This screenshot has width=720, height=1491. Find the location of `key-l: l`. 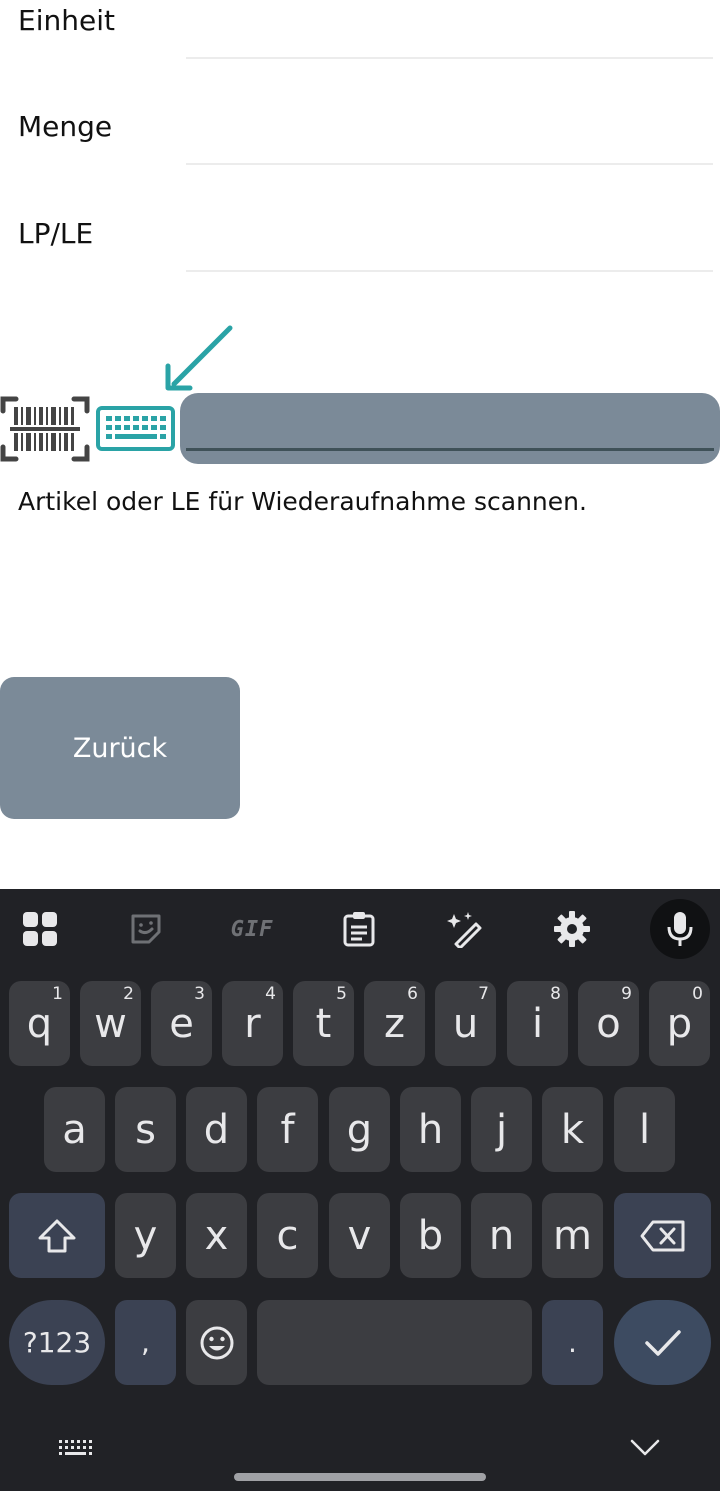

key-l: l is located at coordinates (644, 1129).